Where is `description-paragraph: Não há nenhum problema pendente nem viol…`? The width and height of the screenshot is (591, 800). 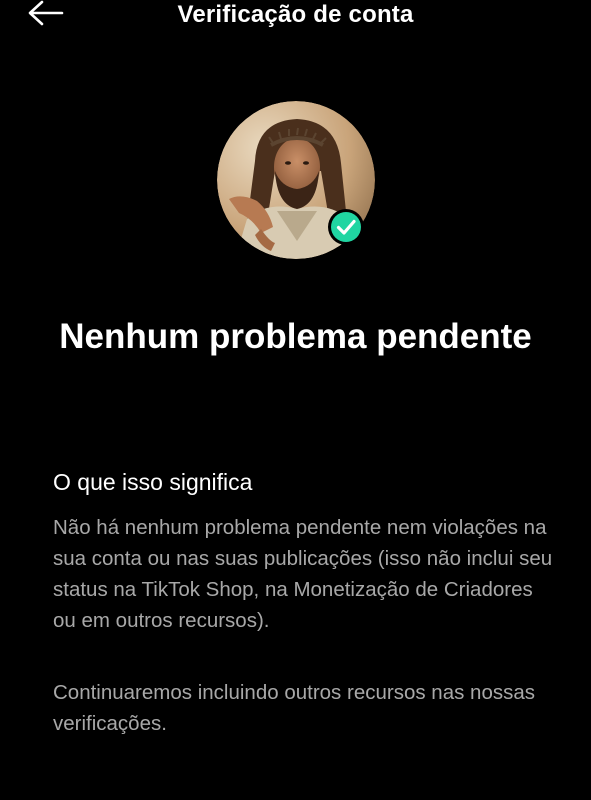 description-paragraph: Não há nenhum problema pendente nem viol… is located at coordinates (303, 574).